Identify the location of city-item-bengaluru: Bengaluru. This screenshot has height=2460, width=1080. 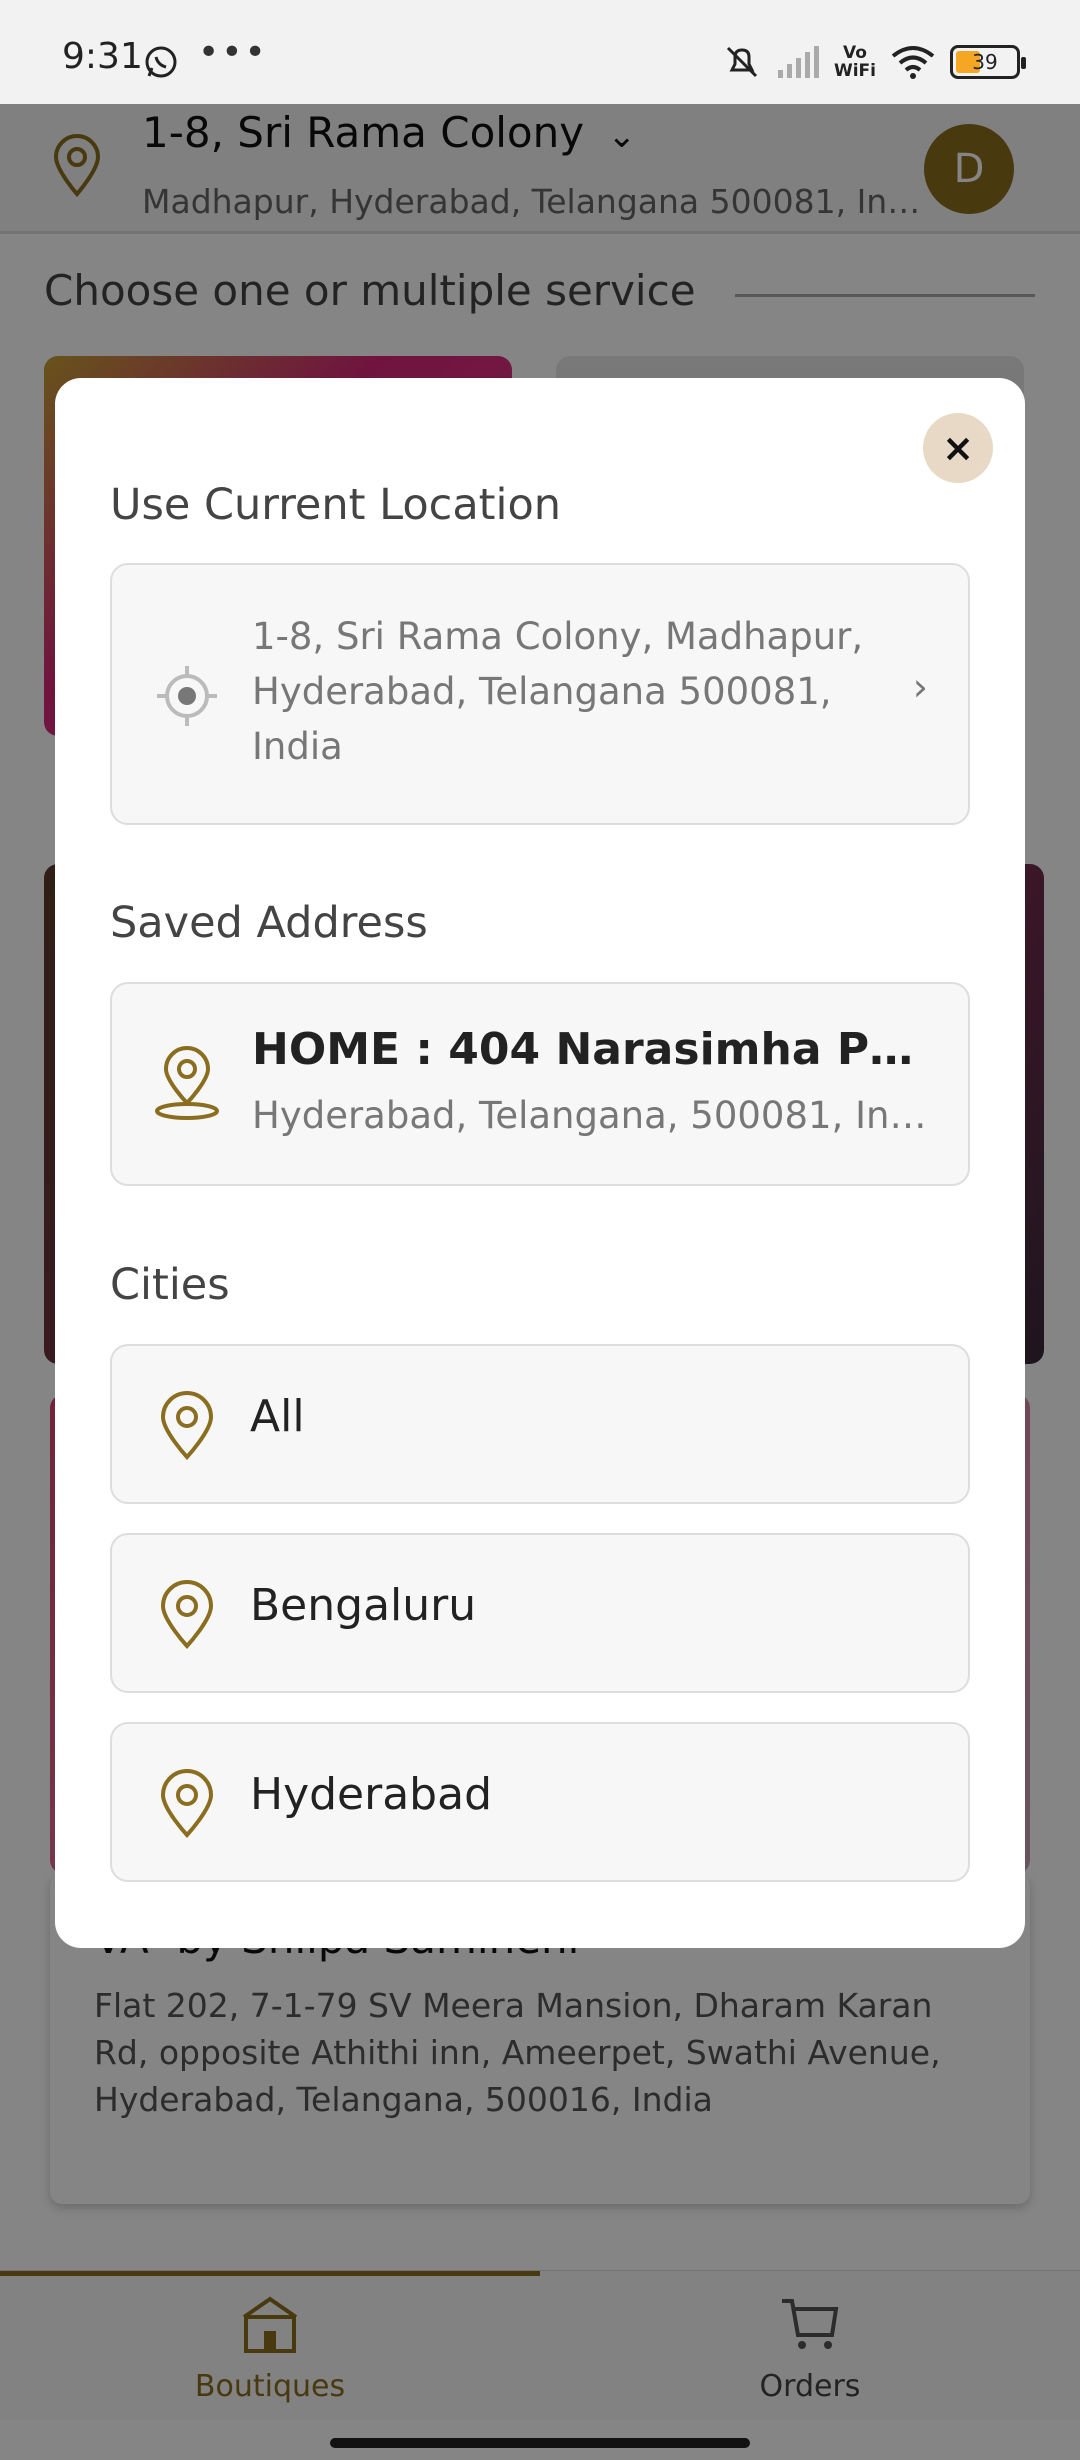
(540, 1613).